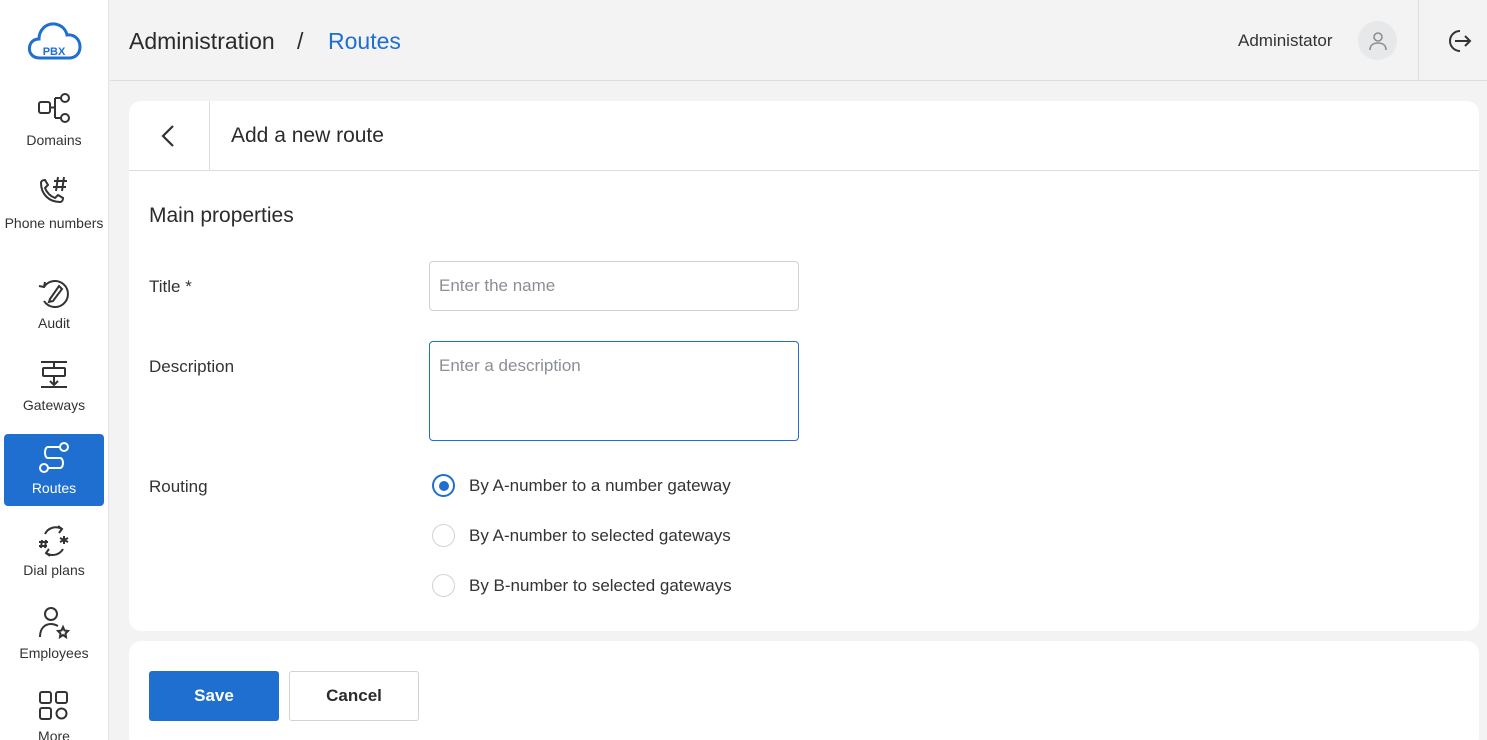 Image resolution: width=1487 pixels, height=740 pixels. I want to click on sidebar-item-label: Audit, so click(54, 323).